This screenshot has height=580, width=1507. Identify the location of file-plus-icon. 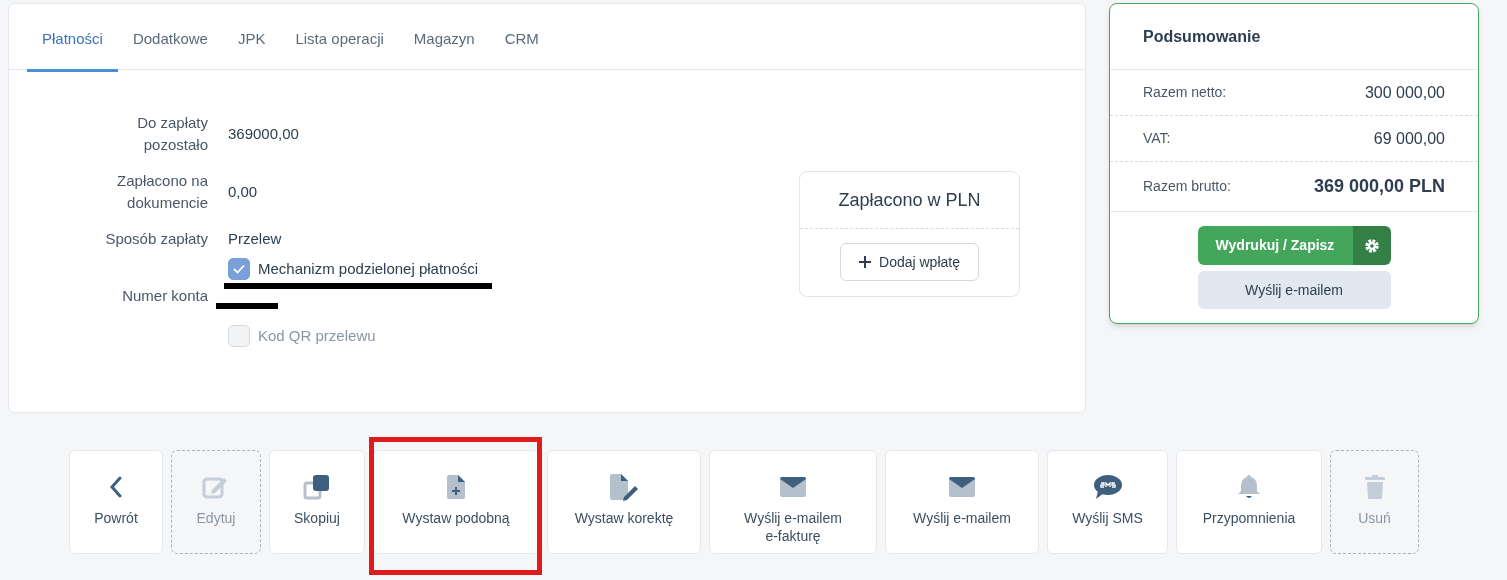
(456, 487).